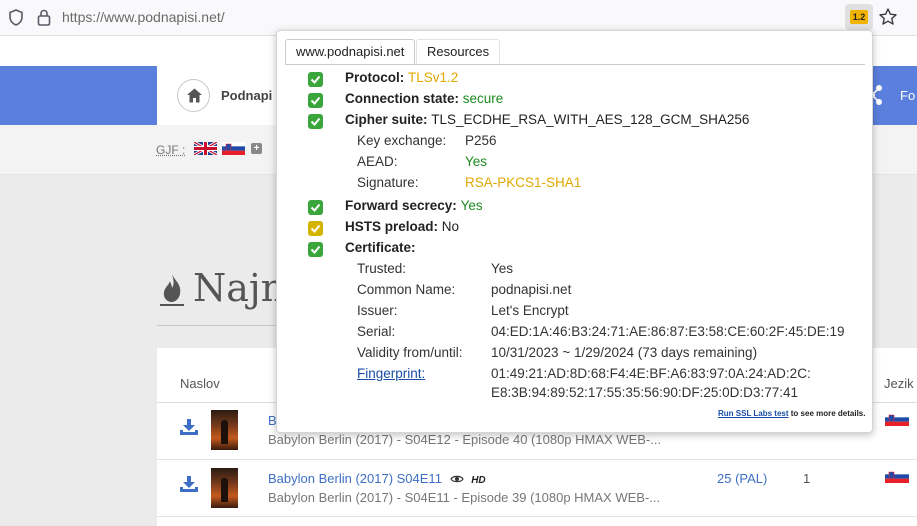 This screenshot has height=526, width=917. What do you see at coordinates (16, 17) in the screenshot?
I see `tracking-protection-shield-icon` at bounding box center [16, 17].